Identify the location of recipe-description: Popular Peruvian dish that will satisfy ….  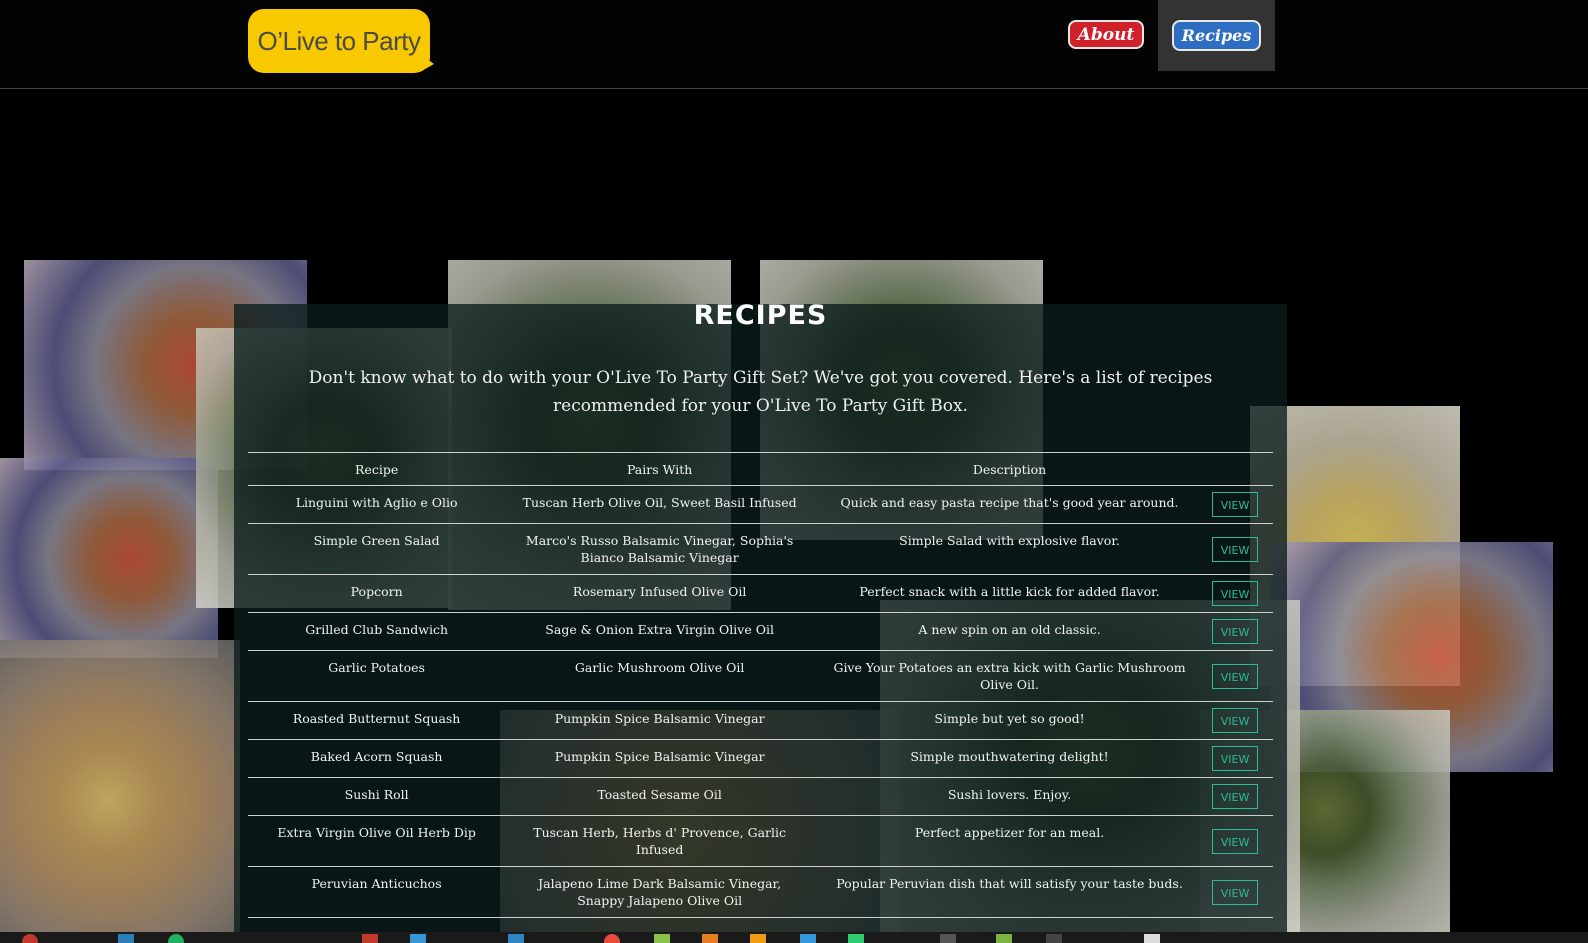
(1010, 892).